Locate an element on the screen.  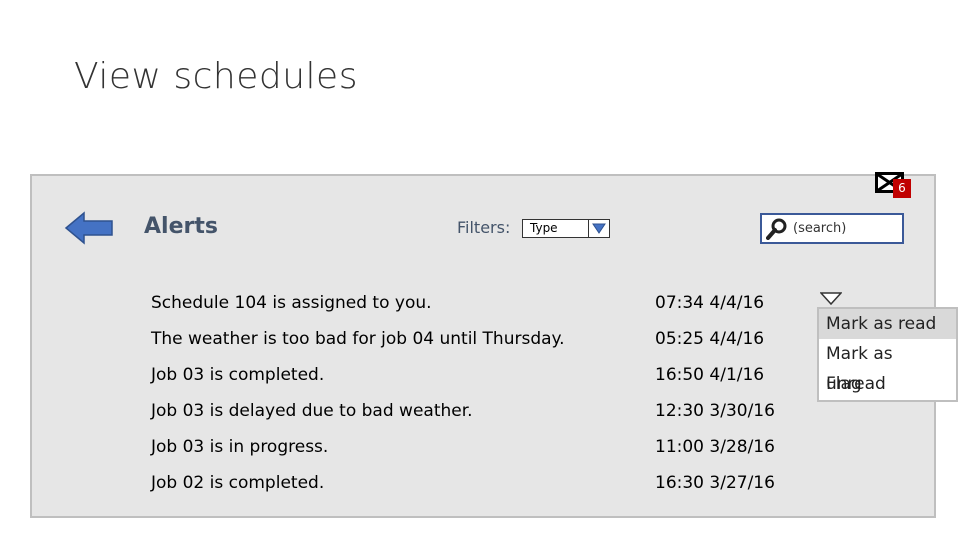
alert-context-menu: Mark as read Mark as unread Flag is located at coordinates (887, 354).